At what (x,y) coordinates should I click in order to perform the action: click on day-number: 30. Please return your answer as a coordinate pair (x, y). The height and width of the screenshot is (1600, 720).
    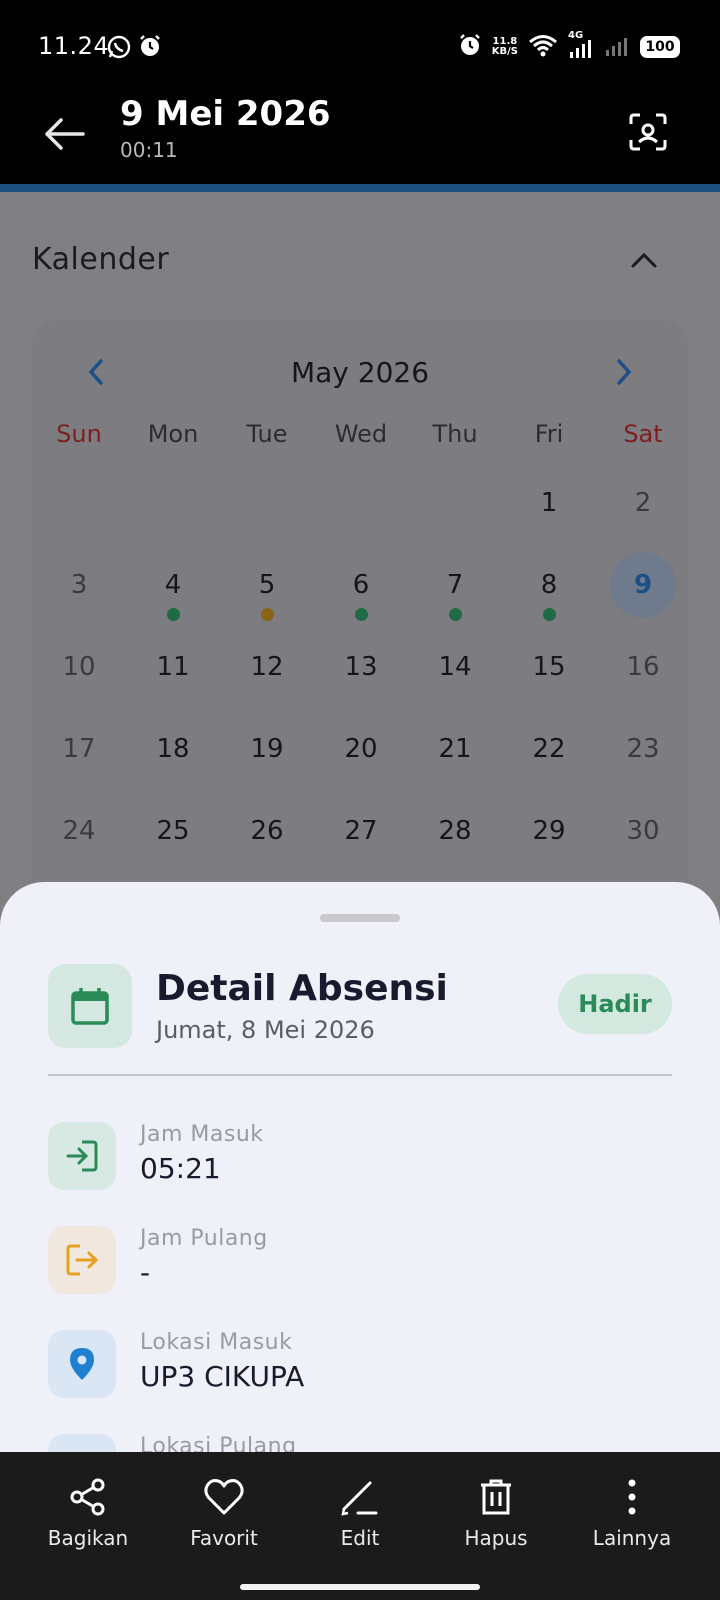
    Looking at the image, I should click on (643, 831).